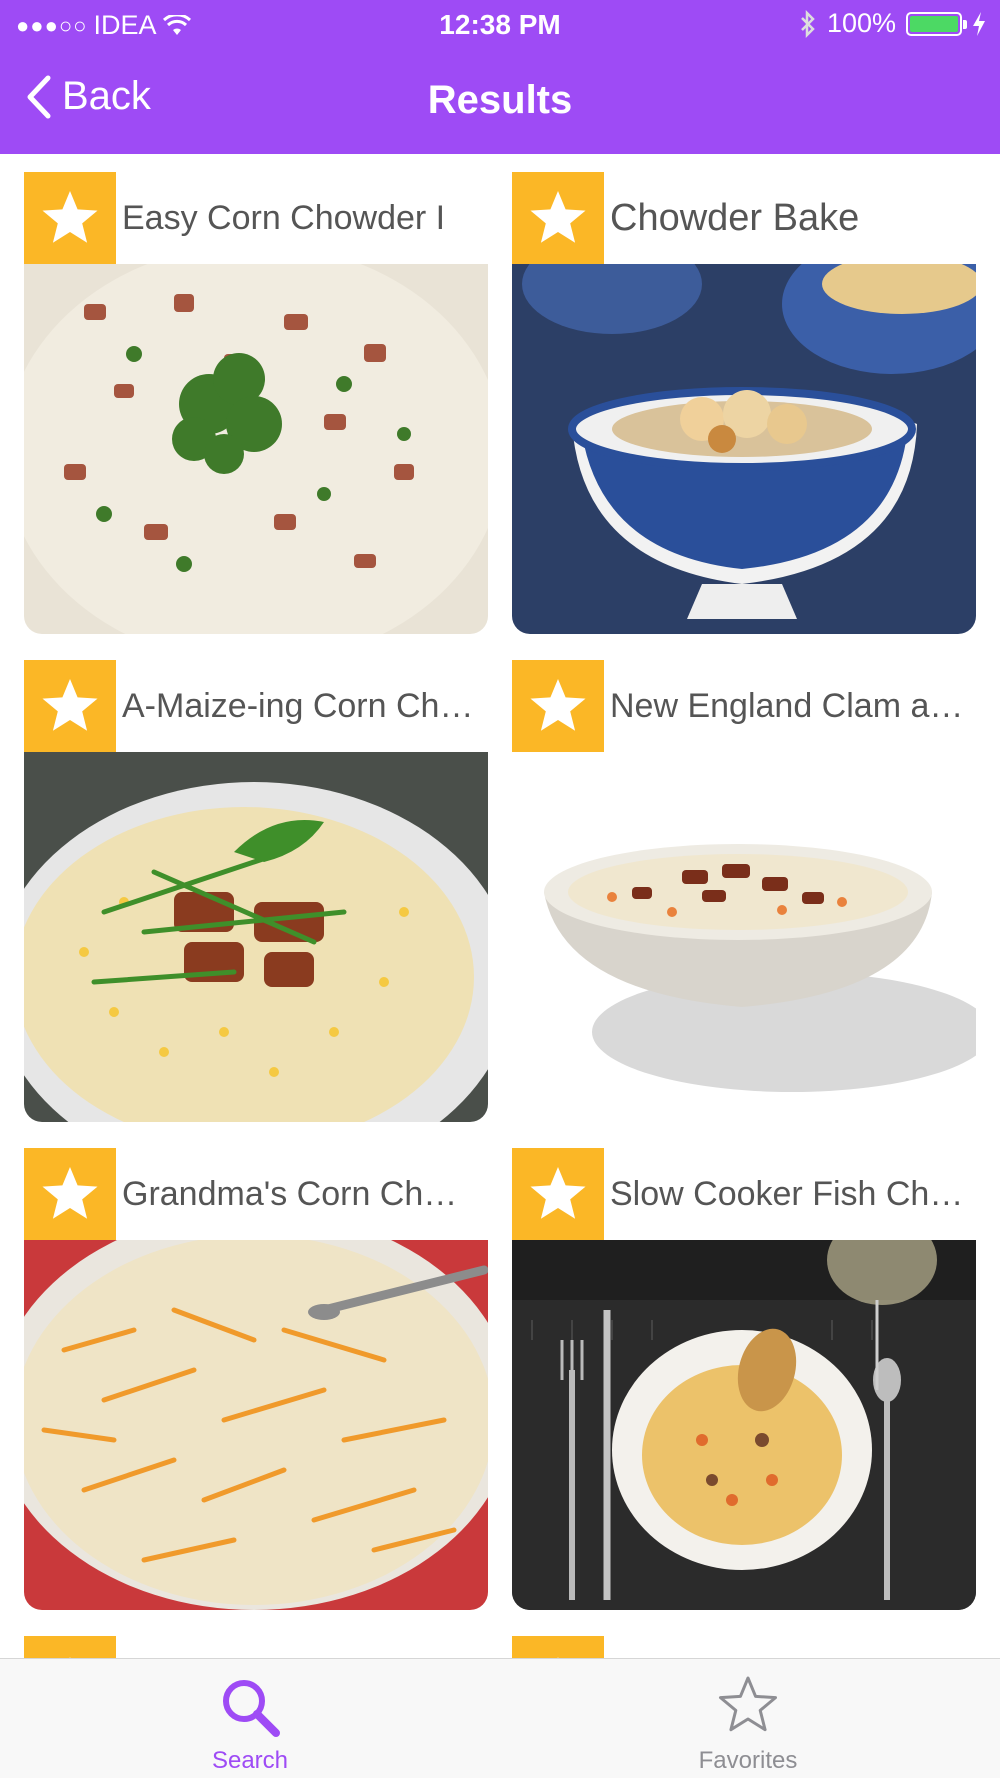 The width and height of the screenshot is (1000, 1778). Describe the element at coordinates (979, 23) in the screenshot. I see `charging-bolt-icon` at that location.